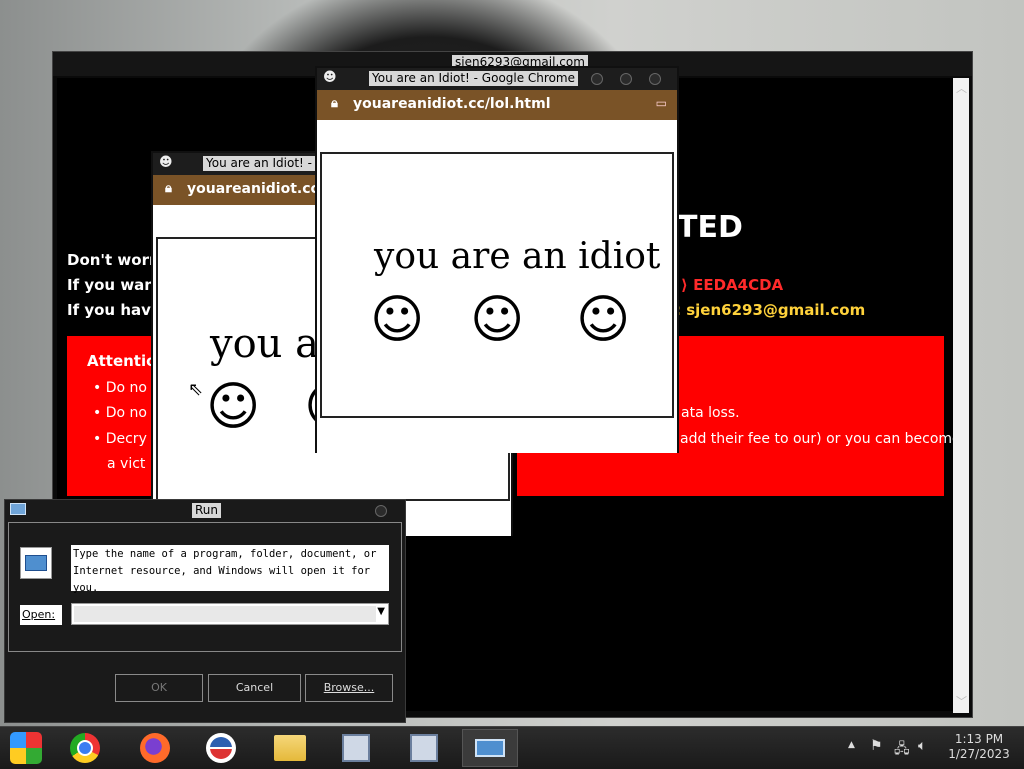 Image resolution: width=1024 pixels, height=769 pixels. I want to click on popup-blocked-icon: ▭, so click(661, 103).